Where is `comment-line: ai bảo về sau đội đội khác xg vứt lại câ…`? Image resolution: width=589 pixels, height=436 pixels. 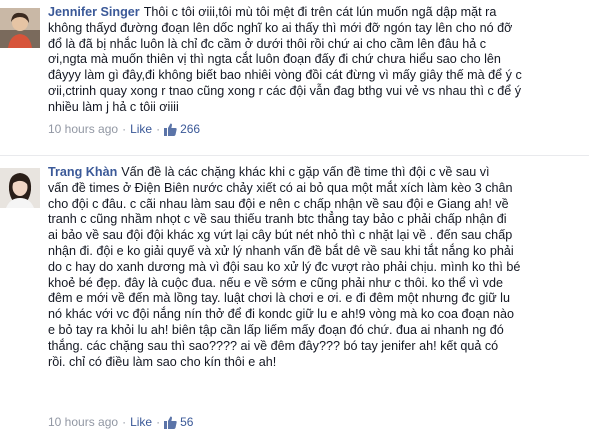
comment-line: ai bảo về sau đội đội khác xg vứt lại câ… is located at coordinates (280, 235).